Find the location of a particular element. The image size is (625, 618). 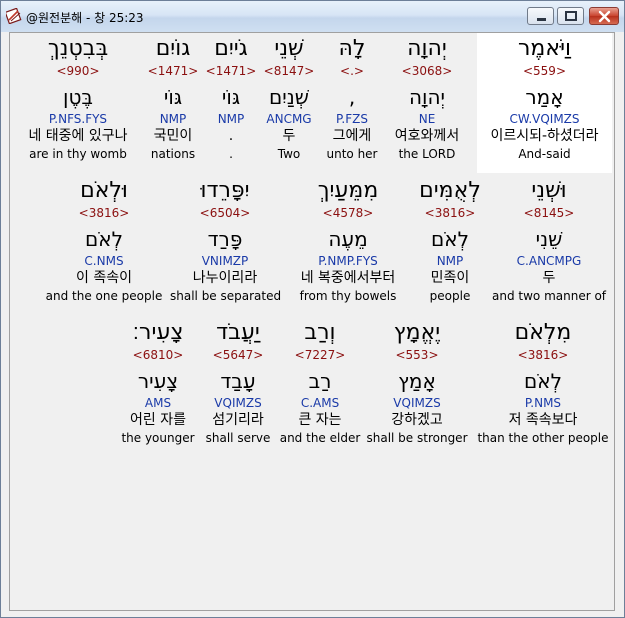

hebrew-word: לָהּ is located at coordinates (352, 48).